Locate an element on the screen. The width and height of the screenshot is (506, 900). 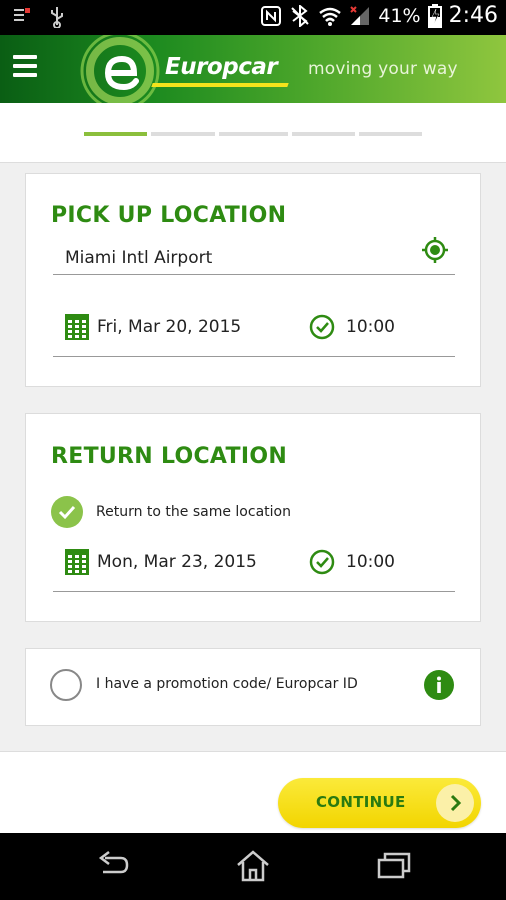
battery-charging-icon is located at coordinates (434, 15).